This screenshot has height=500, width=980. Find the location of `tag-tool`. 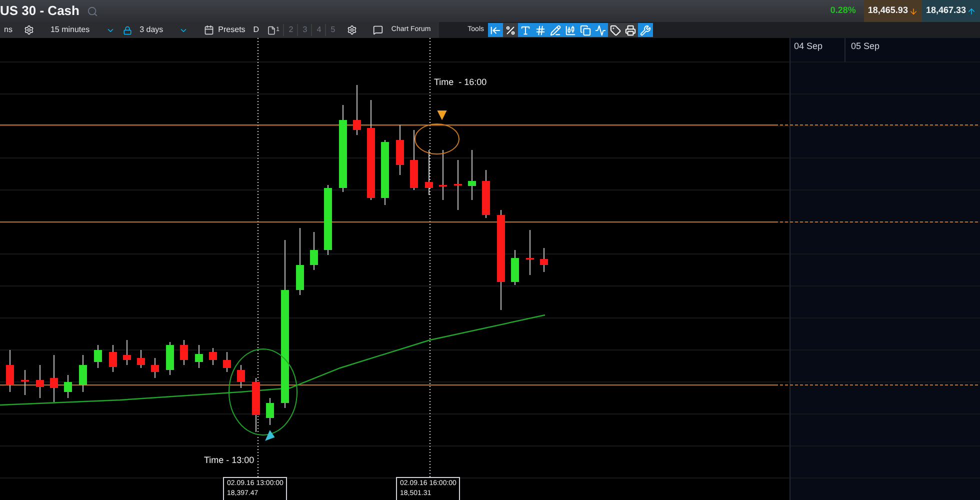

tag-tool is located at coordinates (615, 30).